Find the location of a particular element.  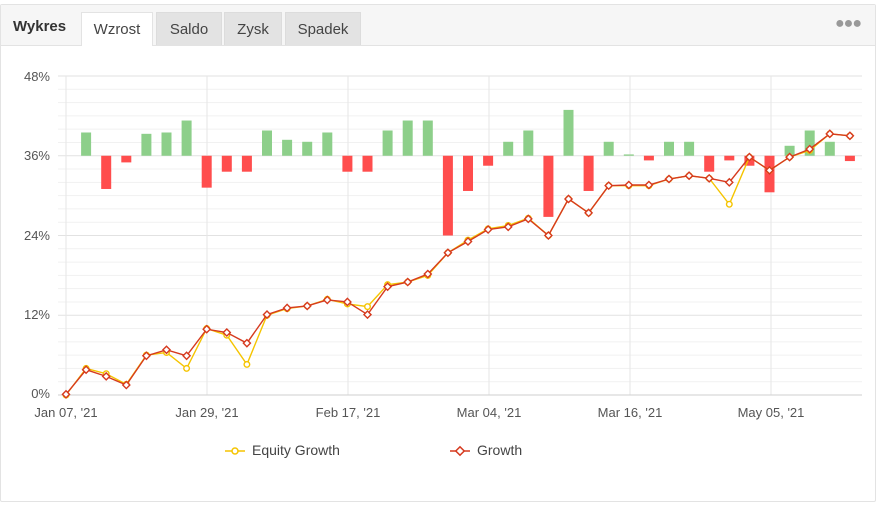

legend-item-equity-growth: Equity Growth is located at coordinates (282, 450).